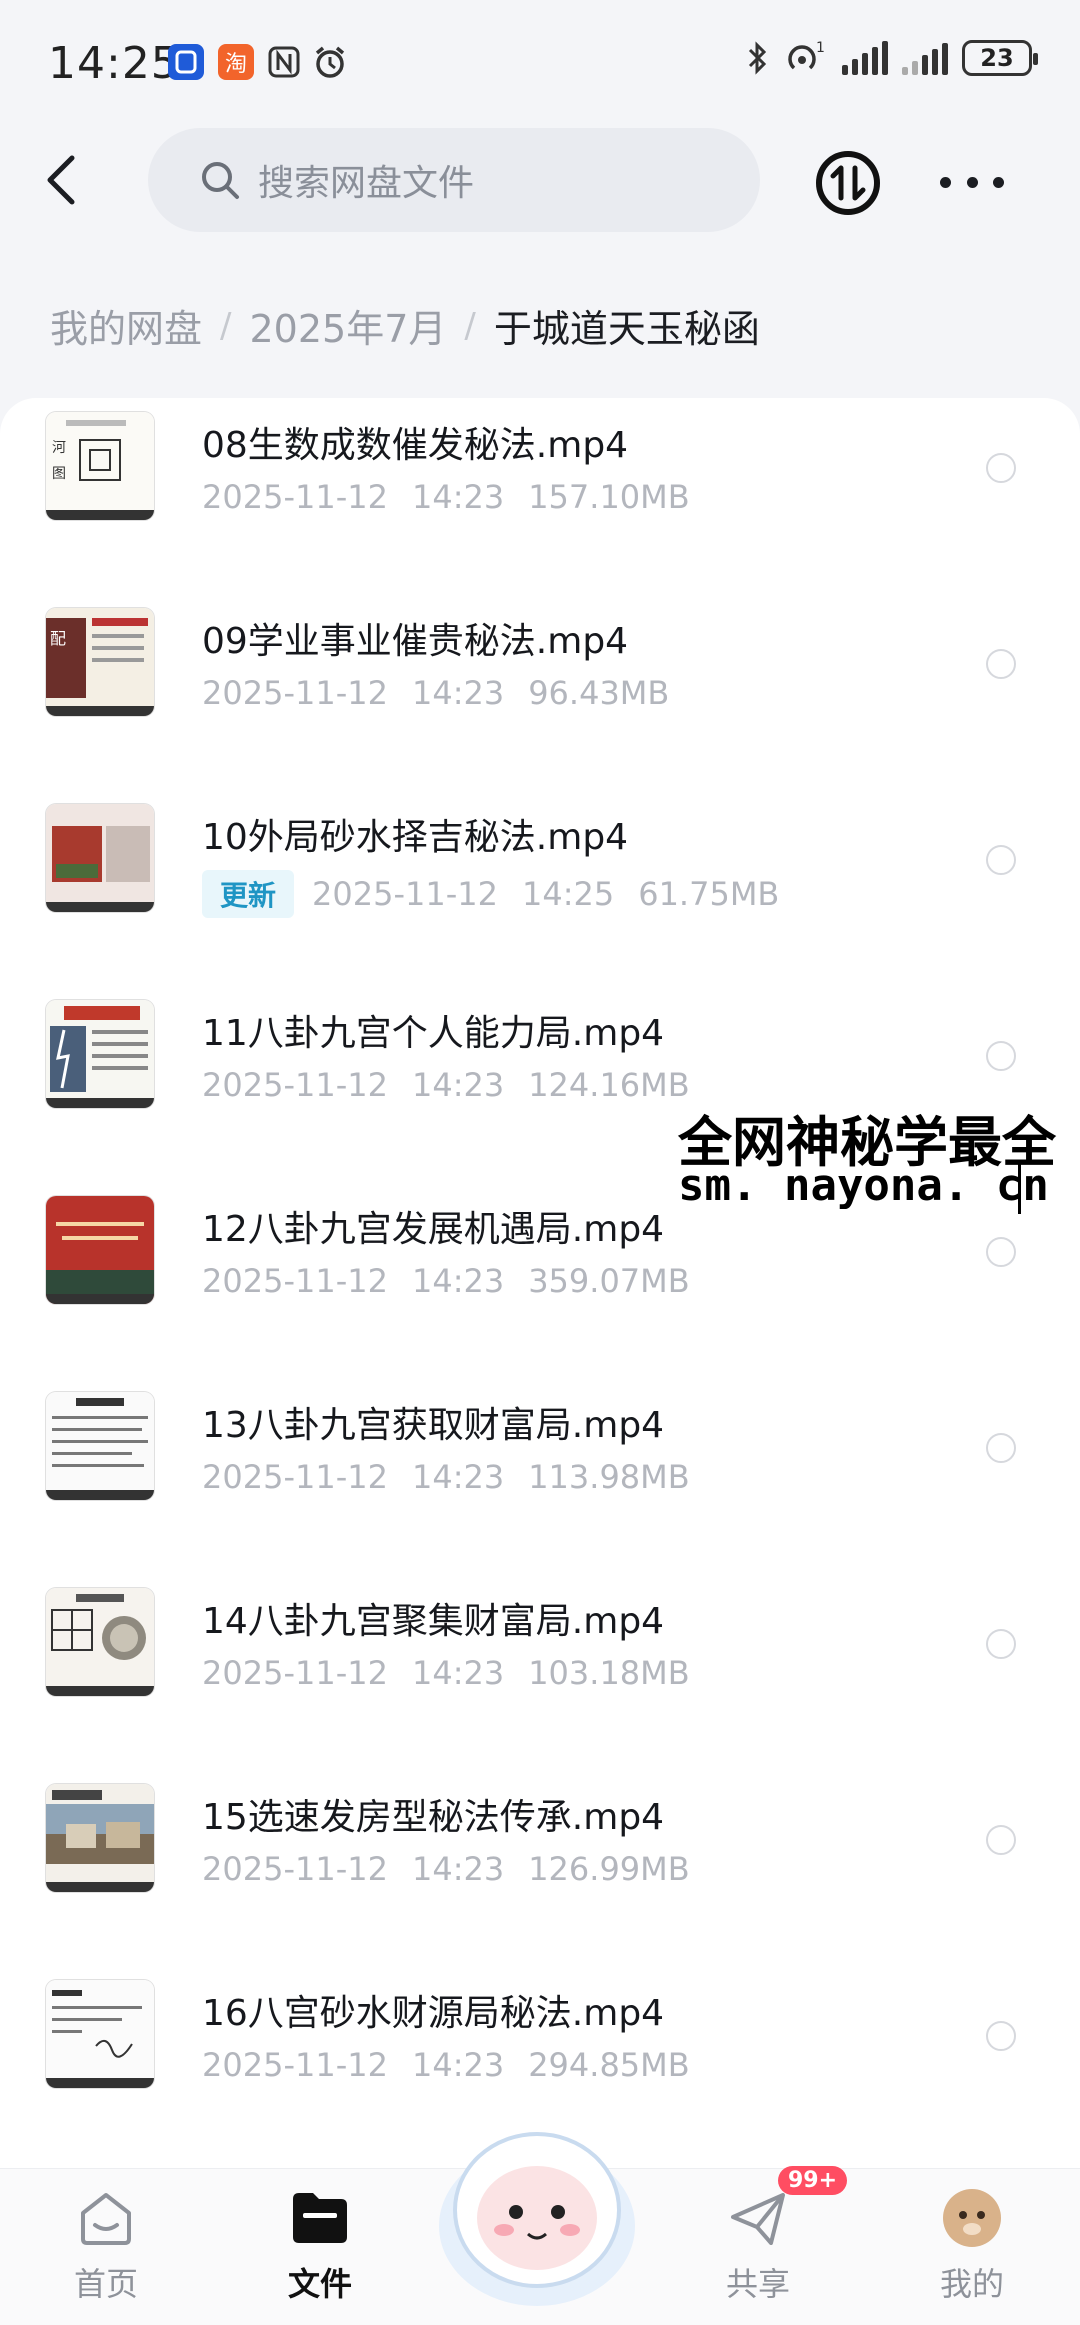 The height and width of the screenshot is (2325, 1080). What do you see at coordinates (220, 180) in the screenshot?
I see `search-icon` at bounding box center [220, 180].